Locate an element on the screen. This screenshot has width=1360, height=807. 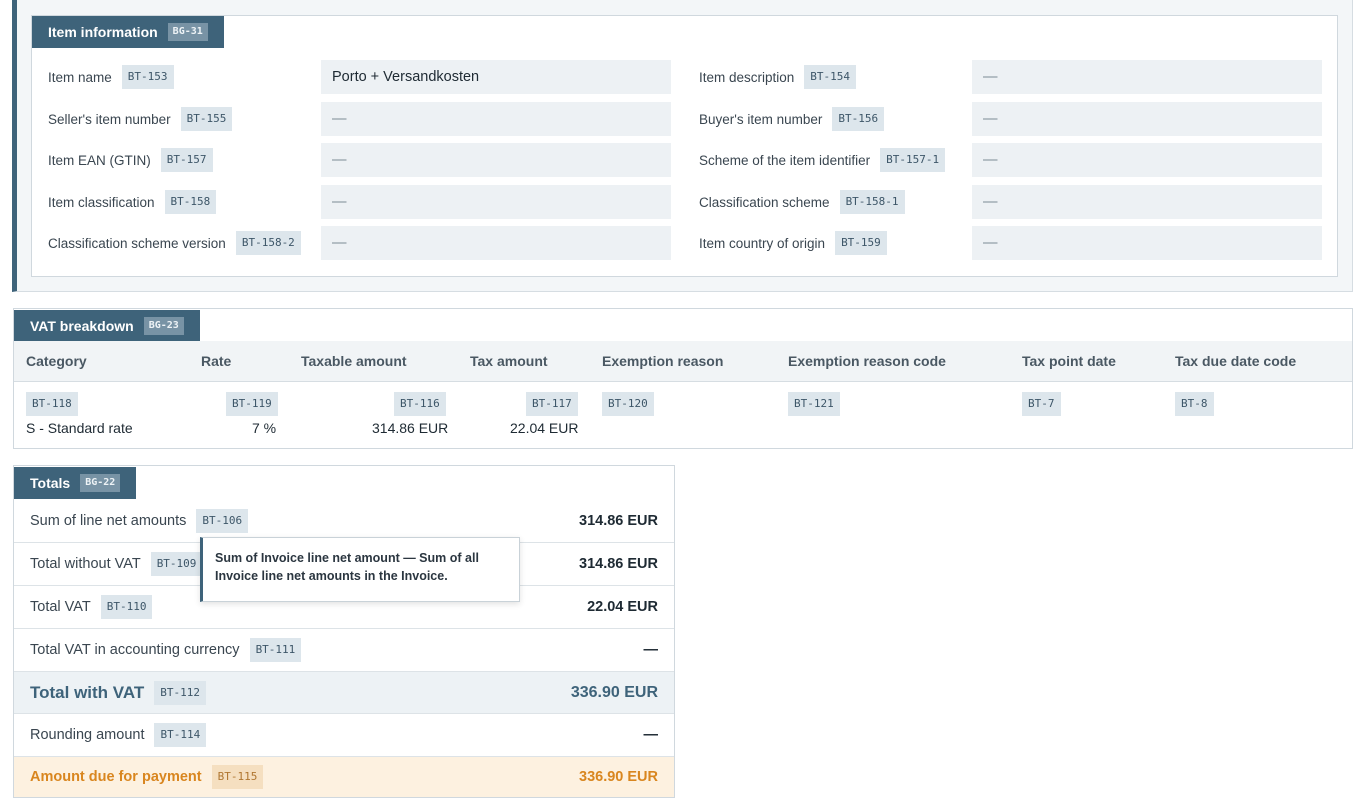
cell-tag-tax-point-date: BT-7 is located at coordinates (1041, 404).